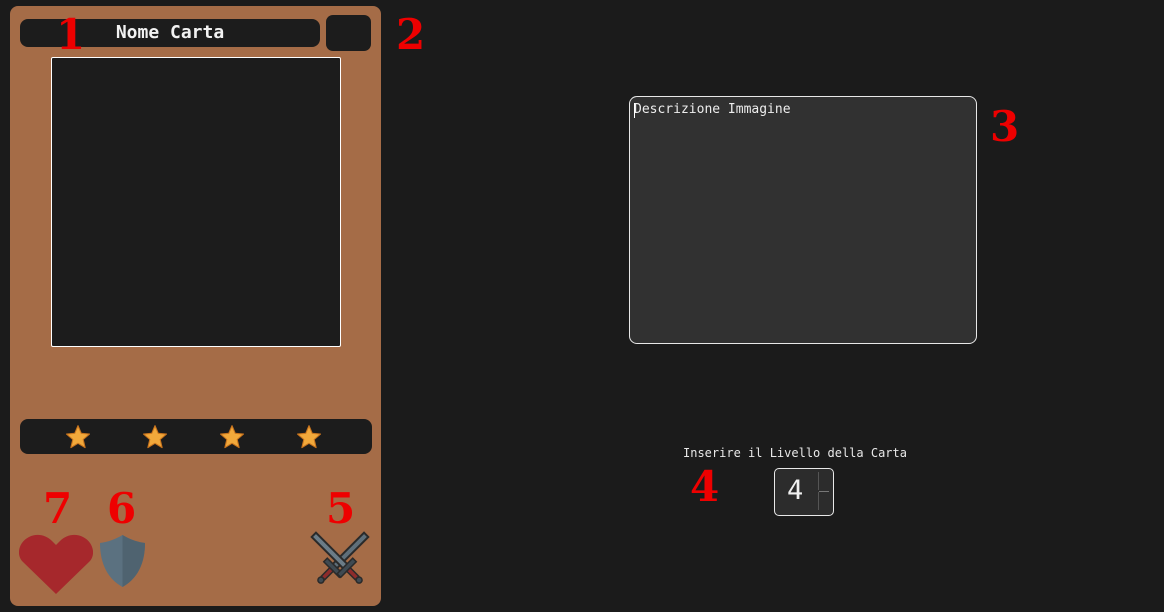 Image resolution: width=1164 pixels, height=612 pixels. Describe the element at coordinates (122, 508) in the screenshot. I see `annotation-6: 6` at that location.